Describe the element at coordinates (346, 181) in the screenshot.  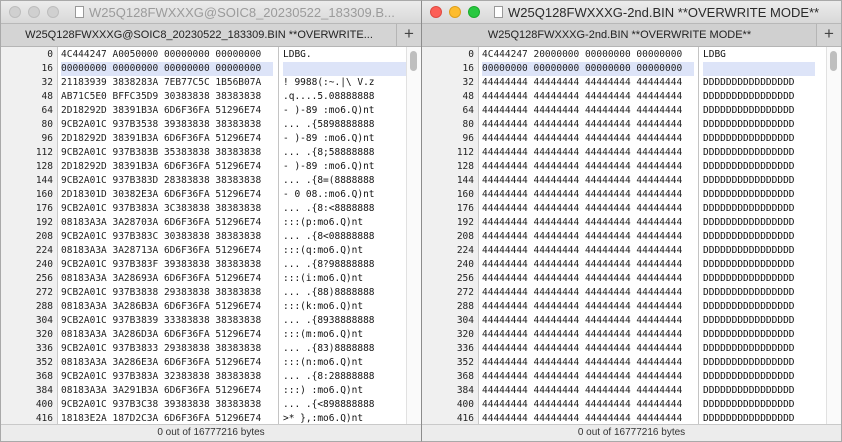
I see `ascii-cell: ... .{8=(8888888` at that location.